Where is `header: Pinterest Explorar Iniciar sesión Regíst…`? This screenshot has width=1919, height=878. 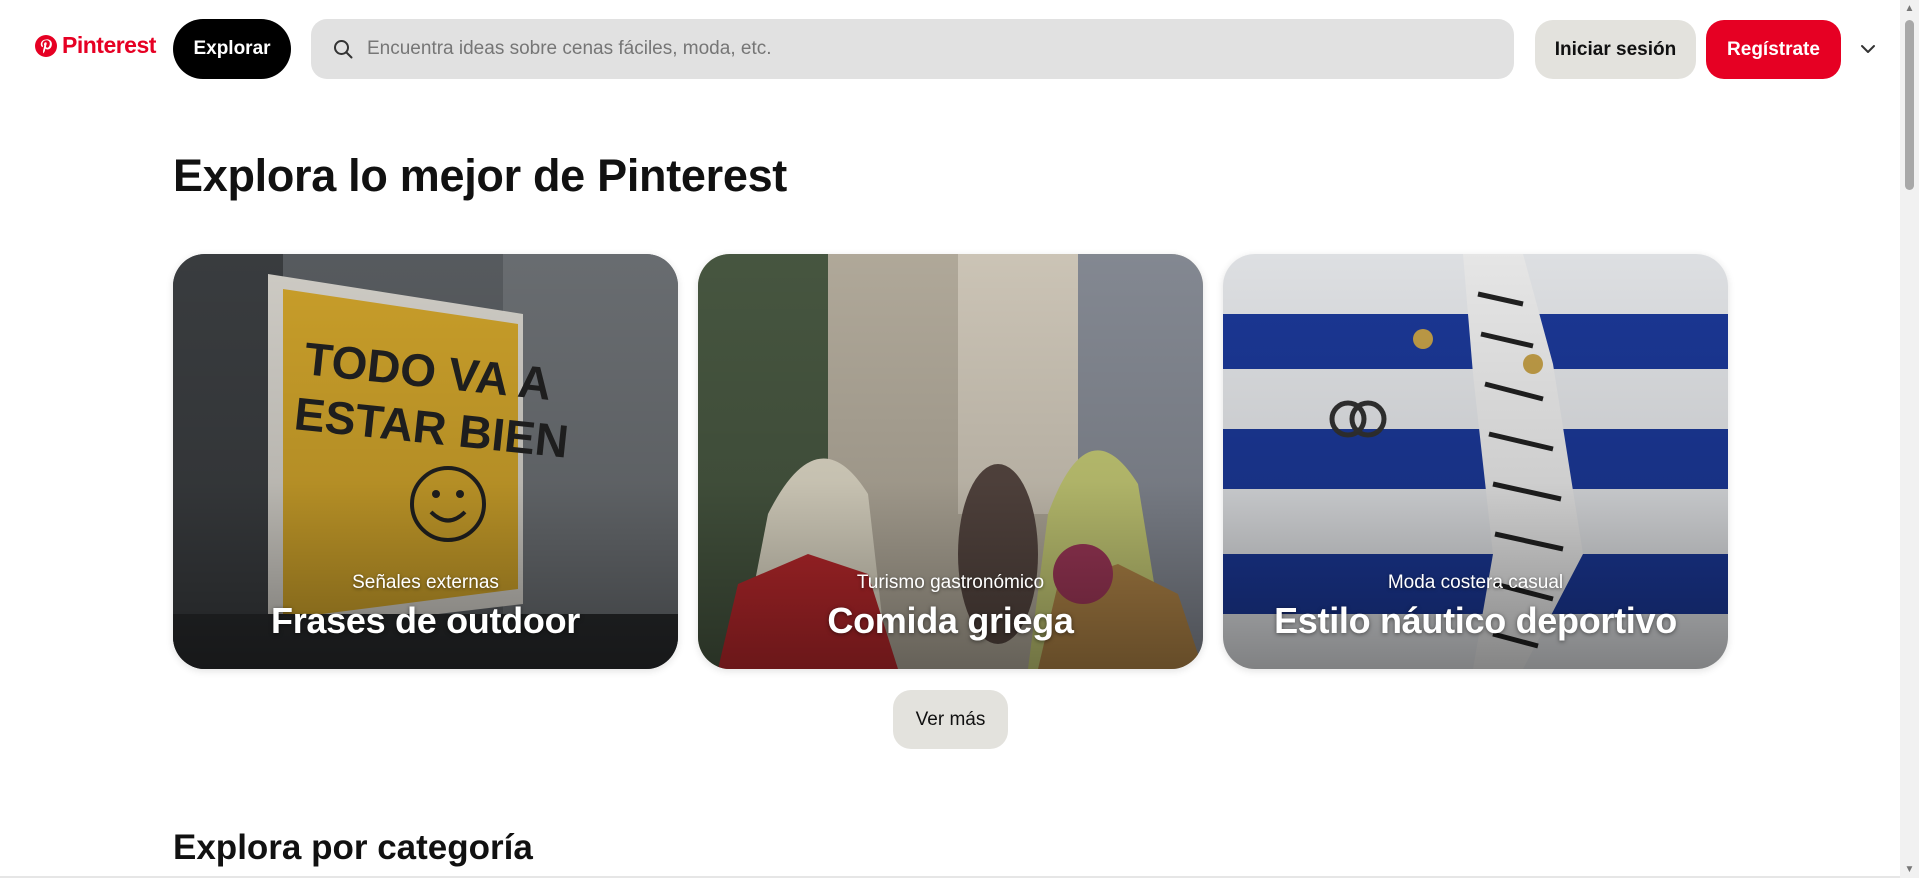
header: Pinterest Explorar Iniciar sesión Regíst… is located at coordinates (950, 49).